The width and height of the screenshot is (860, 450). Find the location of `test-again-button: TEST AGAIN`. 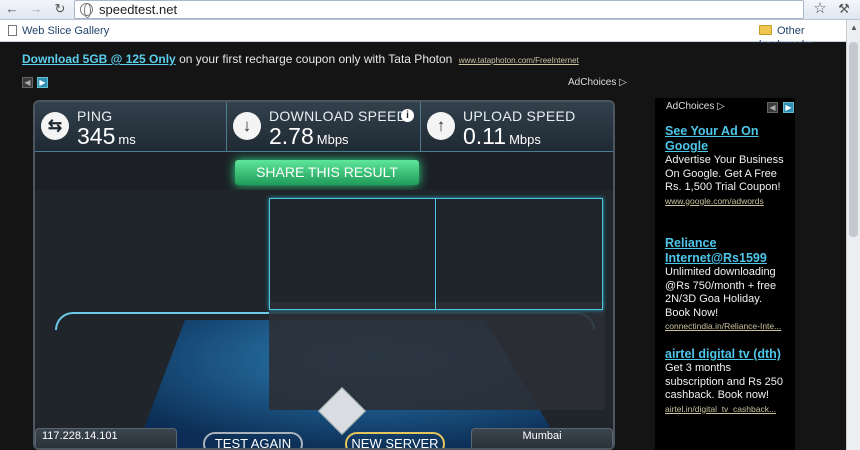

test-again-button: TEST AGAIN is located at coordinates (253, 440).